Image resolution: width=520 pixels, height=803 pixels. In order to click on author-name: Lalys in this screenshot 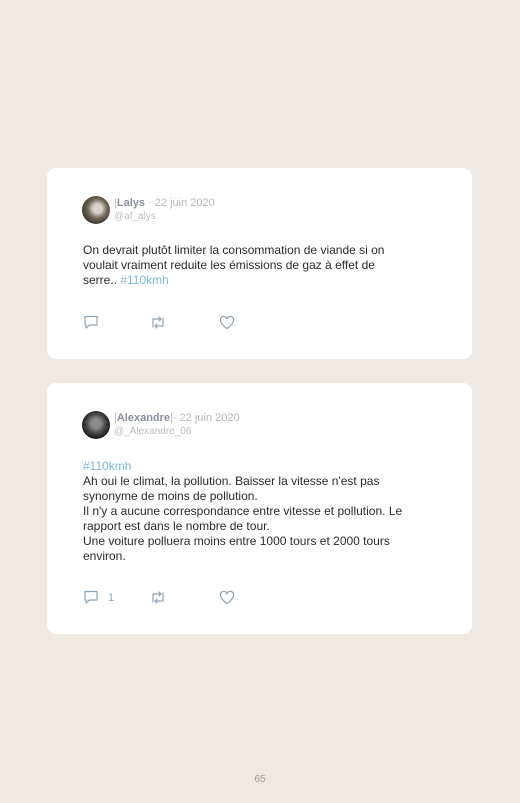, I will do `click(131, 203)`.